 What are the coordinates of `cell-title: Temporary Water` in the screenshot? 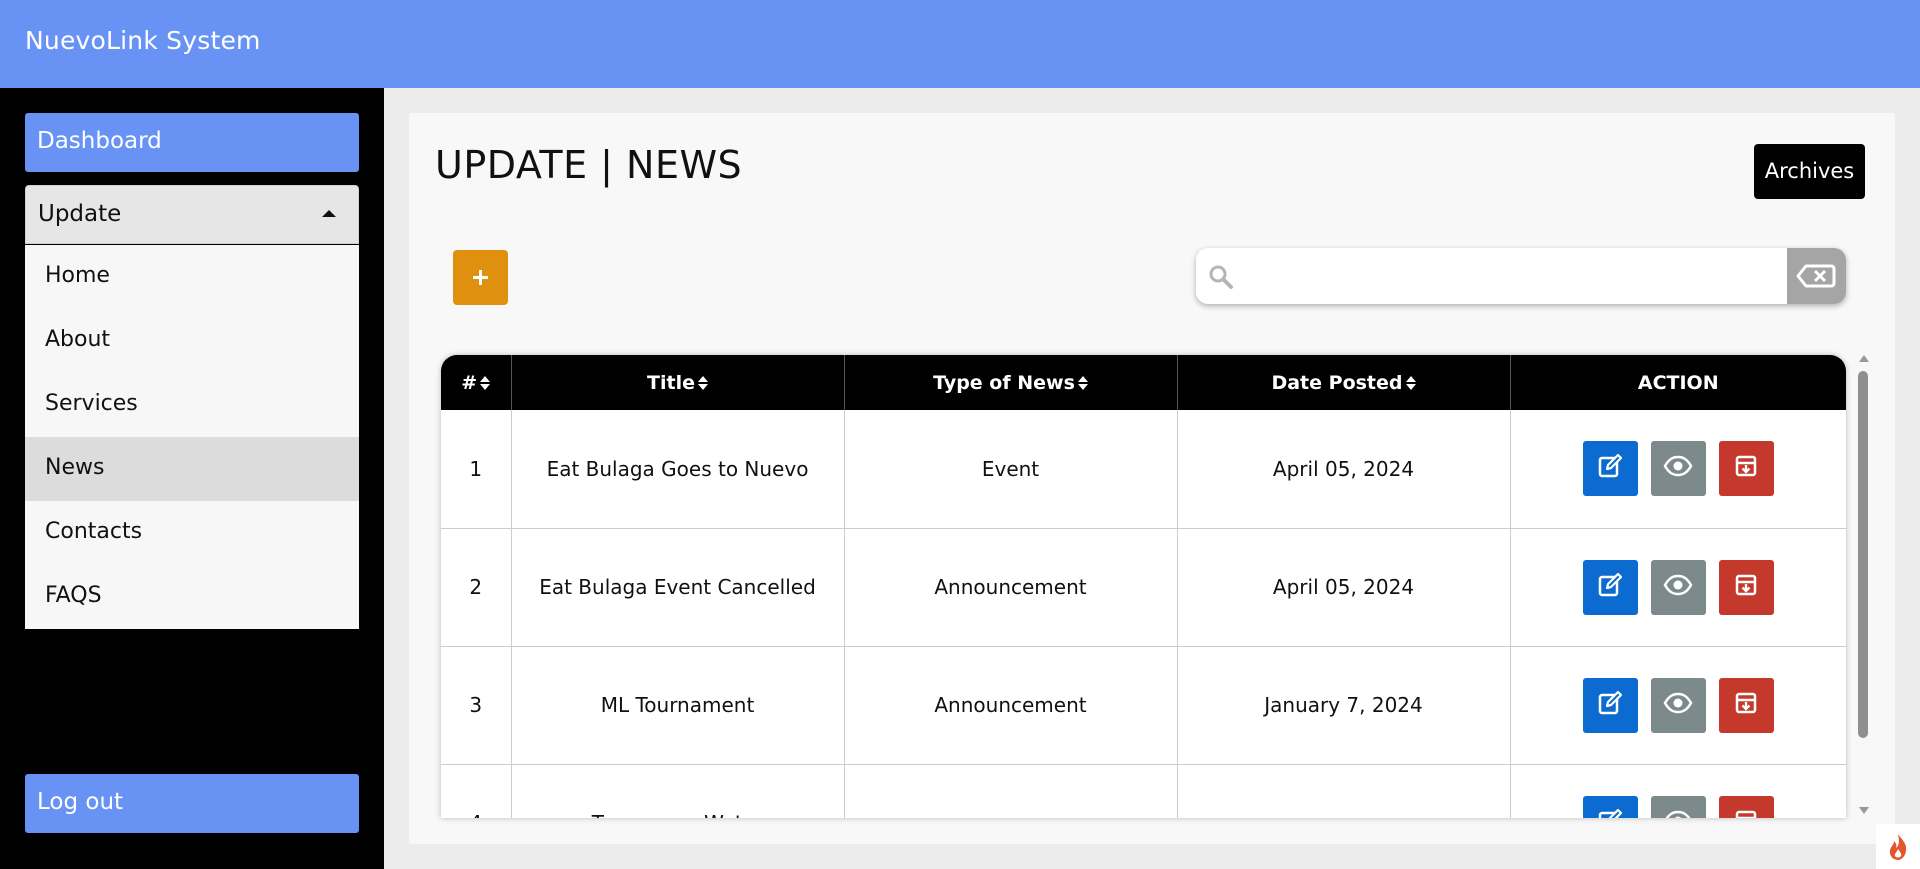 It's located at (678, 791).